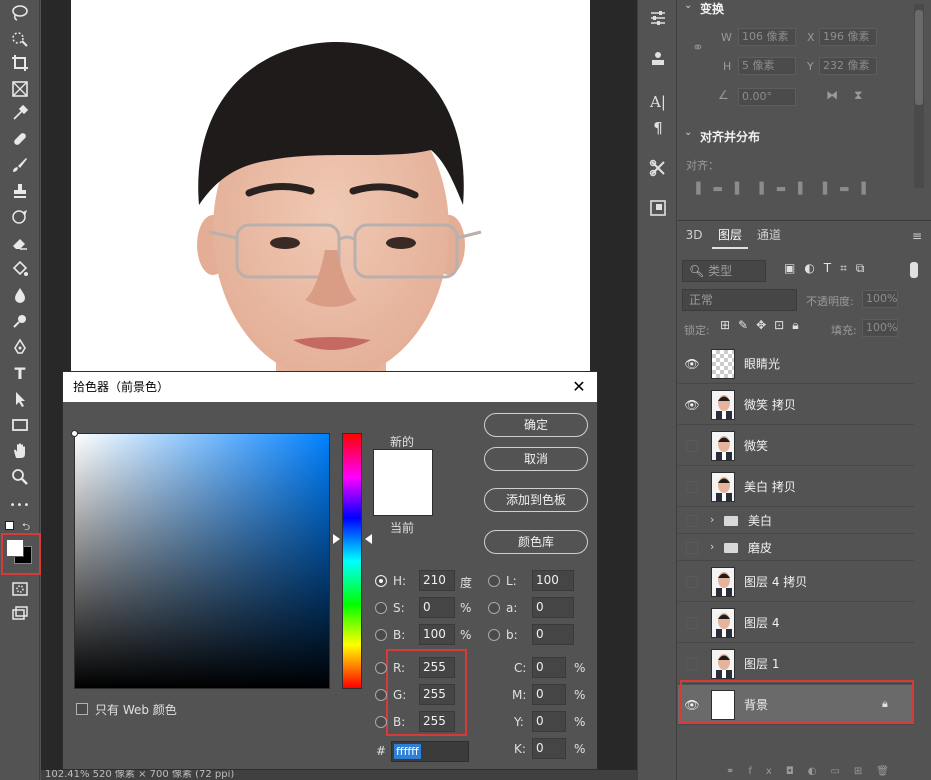  What do you see at coordinates (769, 235) in the screenshot?
I see `tab-channels: 通道` at bounding box center [769, 235].